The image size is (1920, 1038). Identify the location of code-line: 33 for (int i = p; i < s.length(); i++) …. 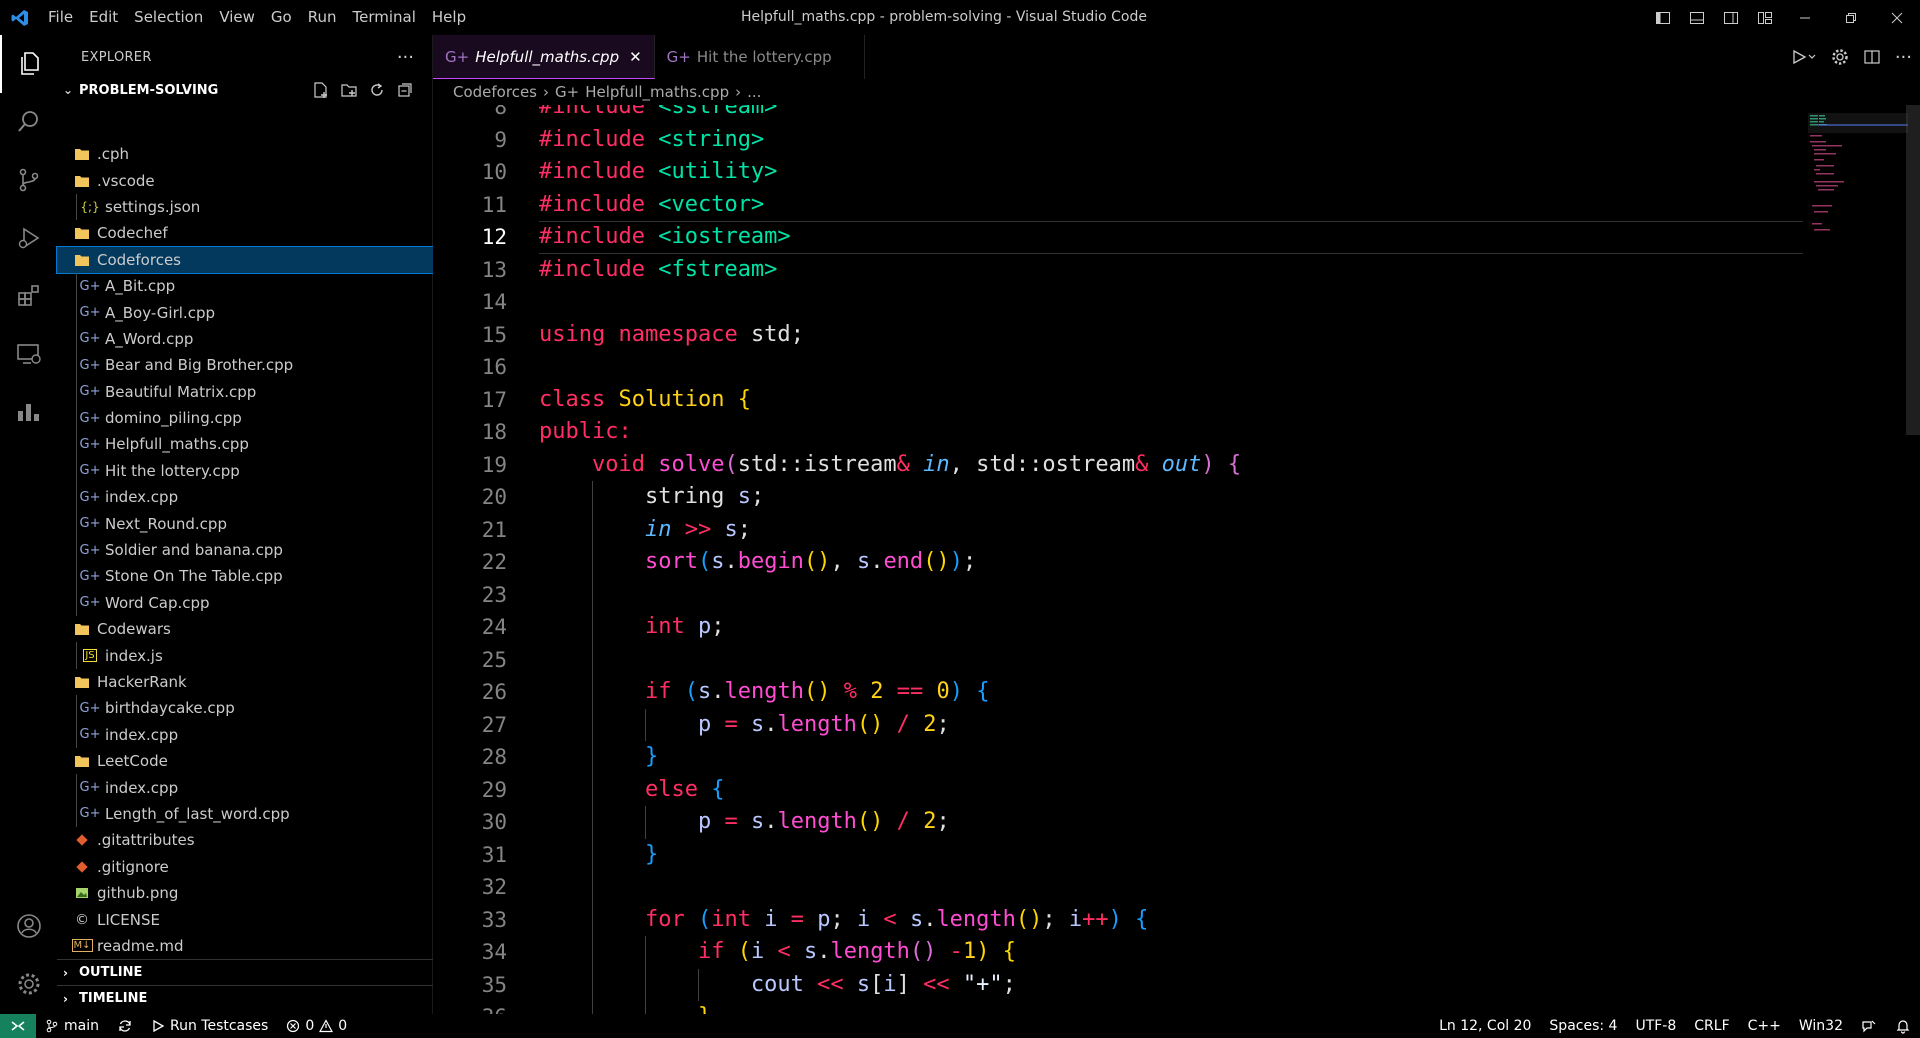
(1118, 920).